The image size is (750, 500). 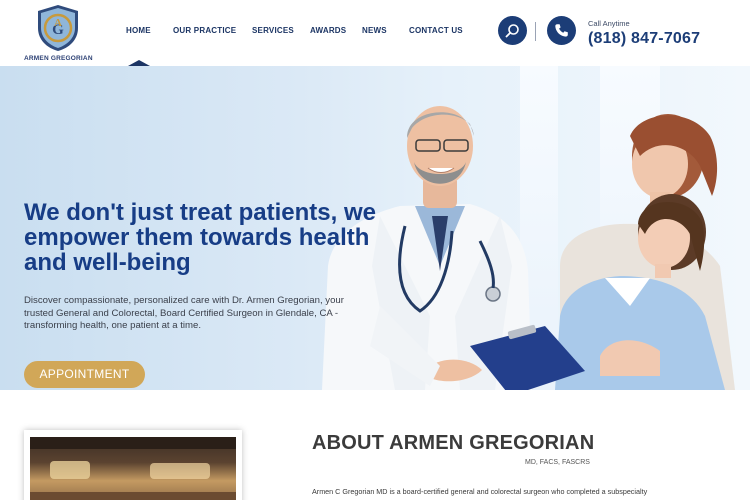 I want to click on svg-text: A, so click(x=58, y=23).